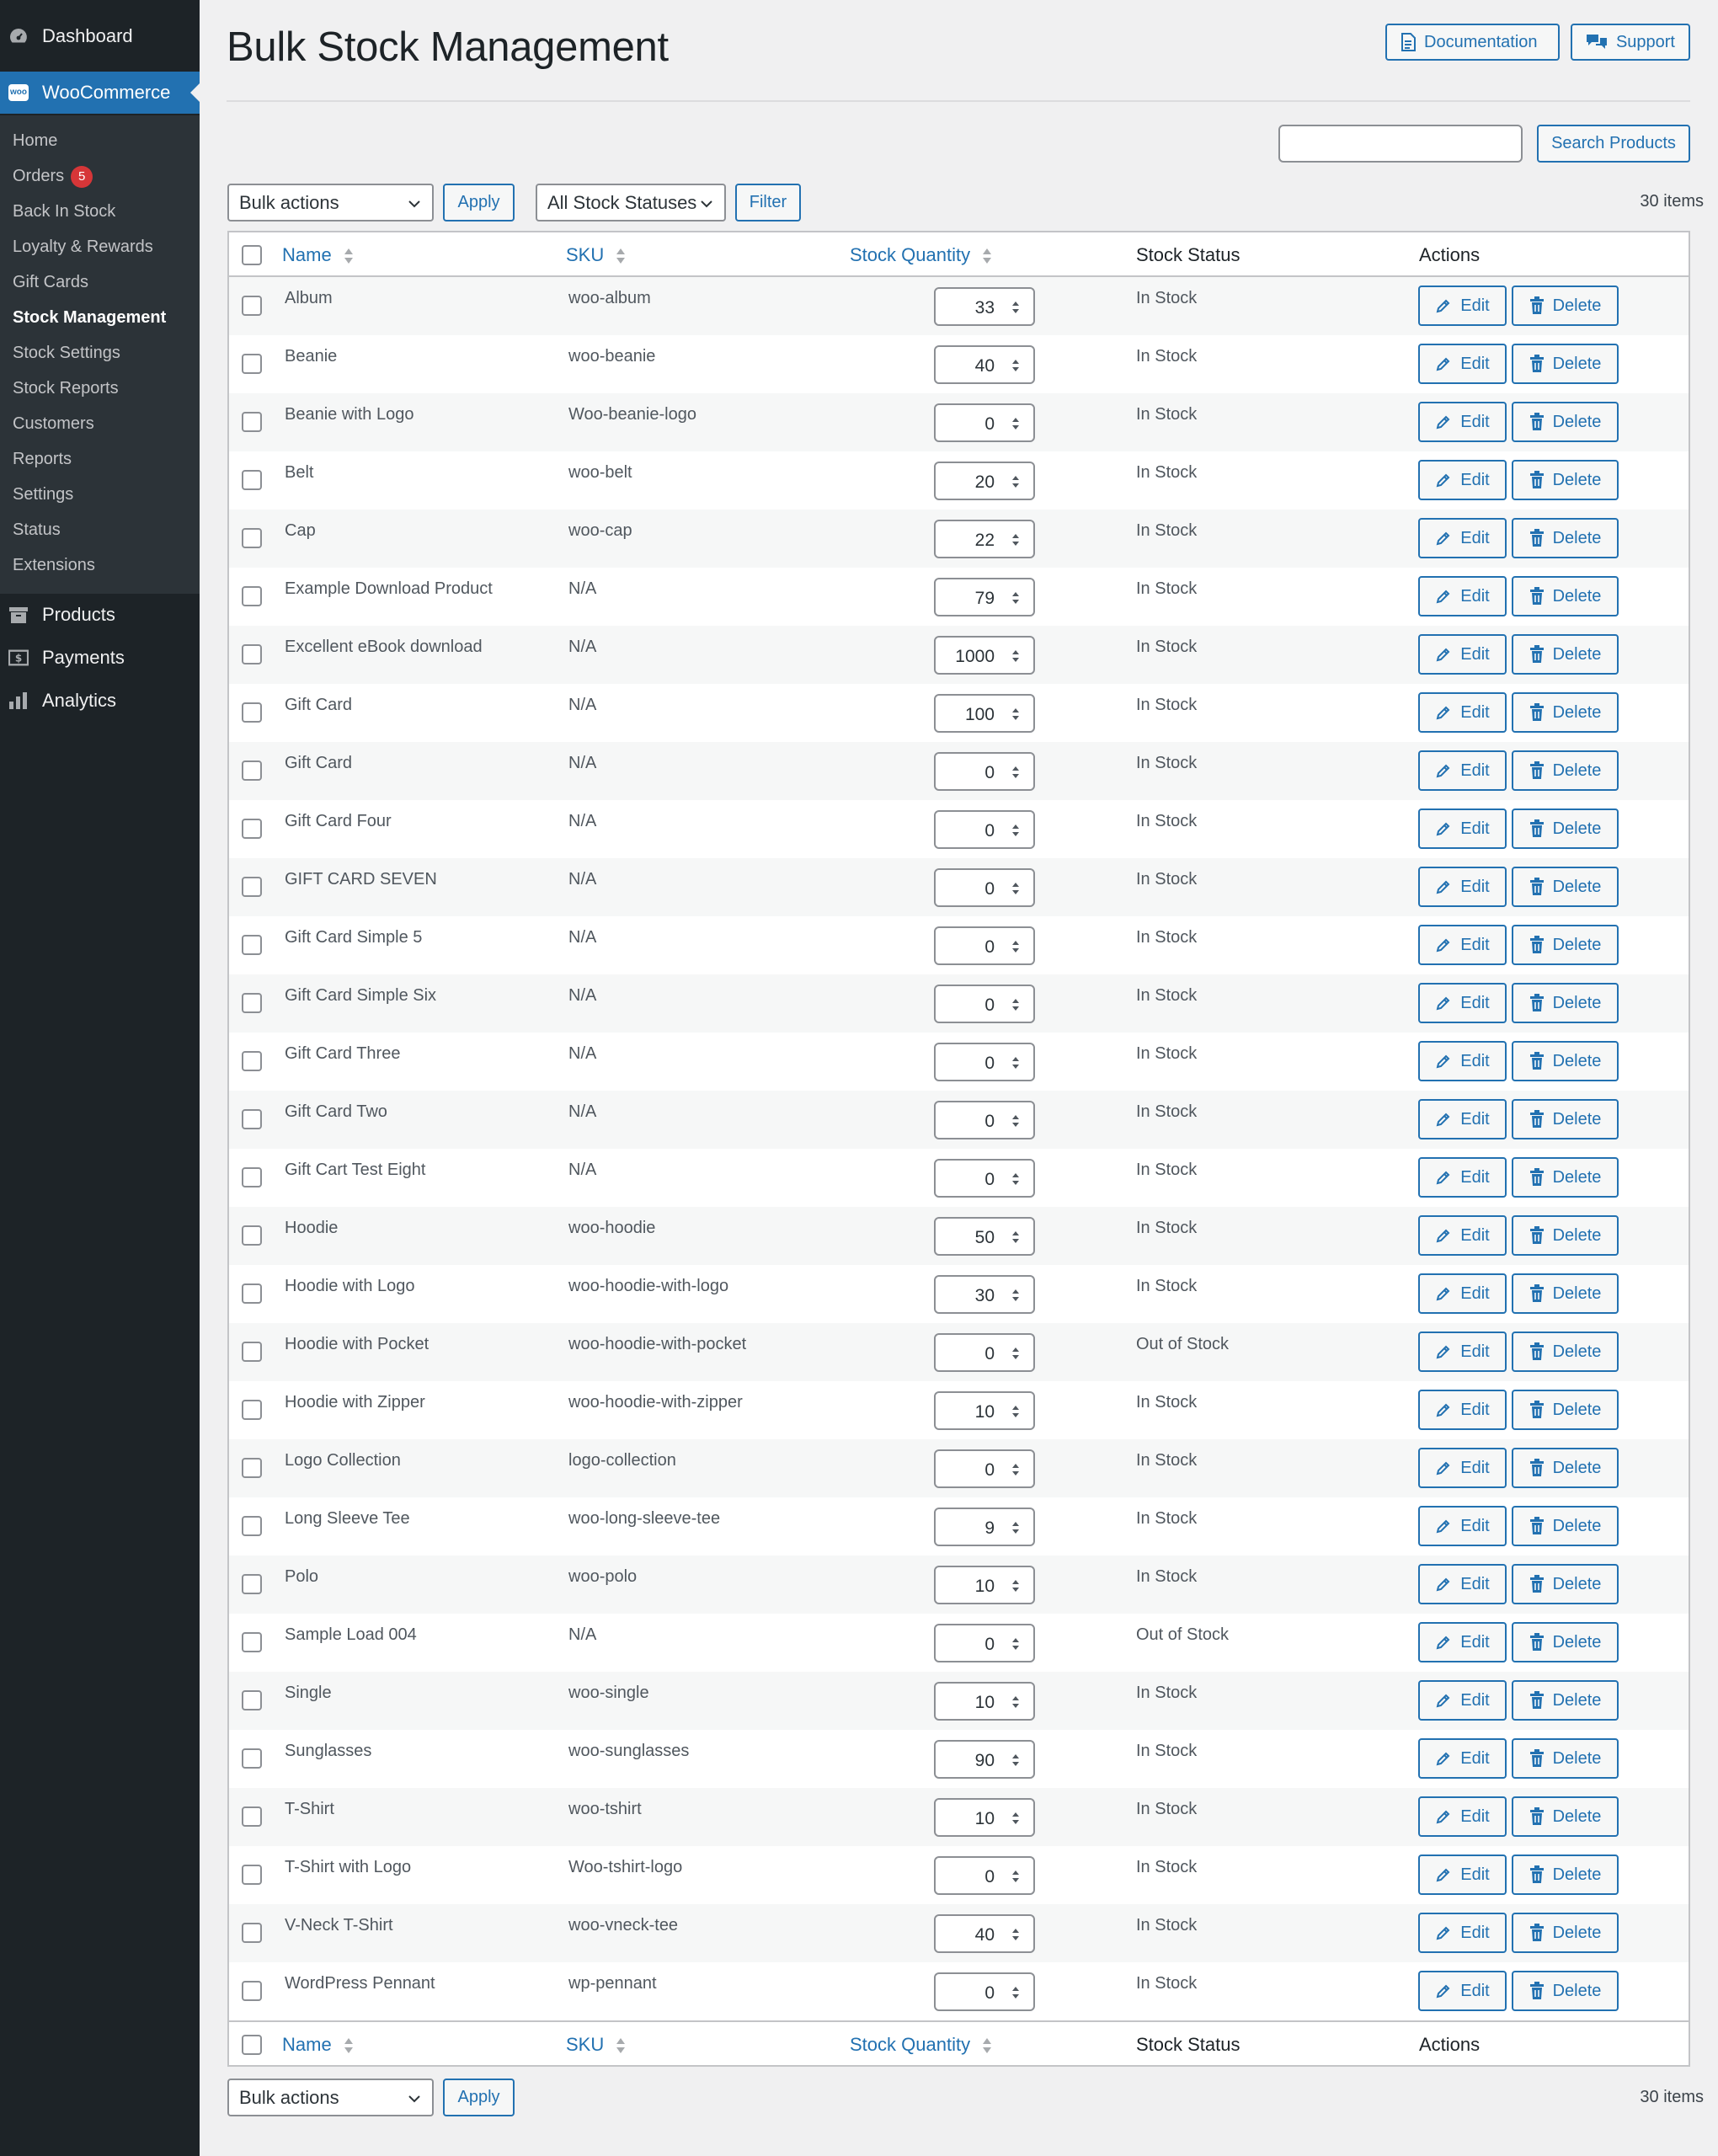 The image size is (1718, 2156). What do you see at coordinates (985, 655) in the screenshot?
I see `stock-quantity-input: 1000` at bounding box center [985, 655].